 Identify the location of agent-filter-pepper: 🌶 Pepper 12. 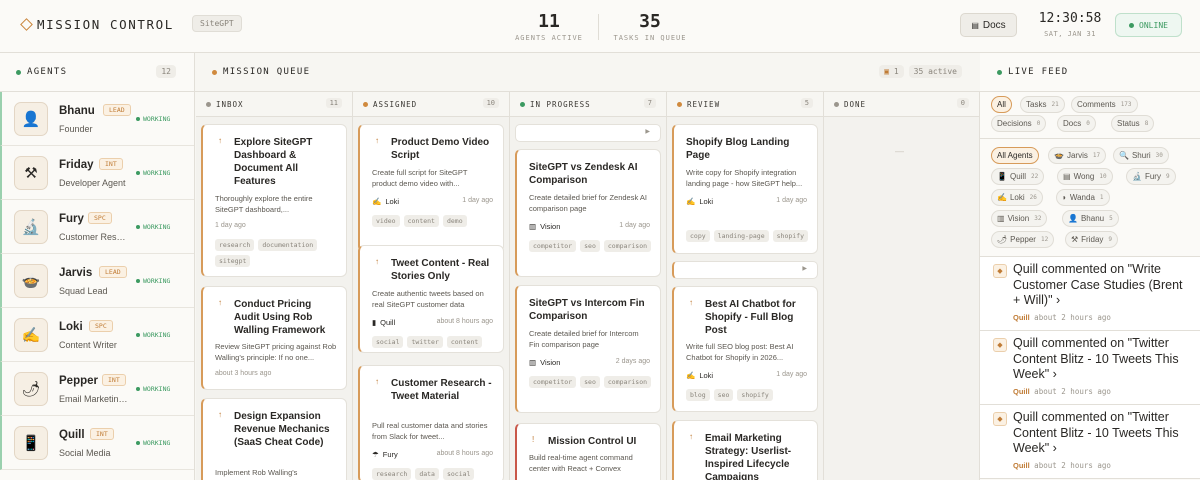
(1023, 239).